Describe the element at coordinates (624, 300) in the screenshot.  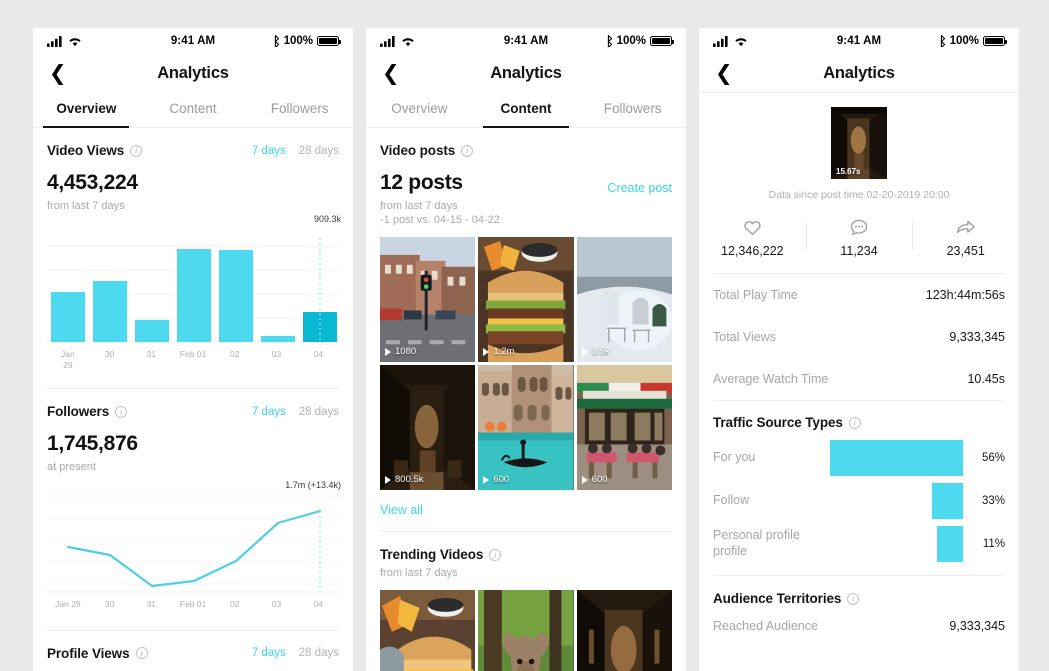
I see `post-thumbnail-2: 3.5k` at that location.